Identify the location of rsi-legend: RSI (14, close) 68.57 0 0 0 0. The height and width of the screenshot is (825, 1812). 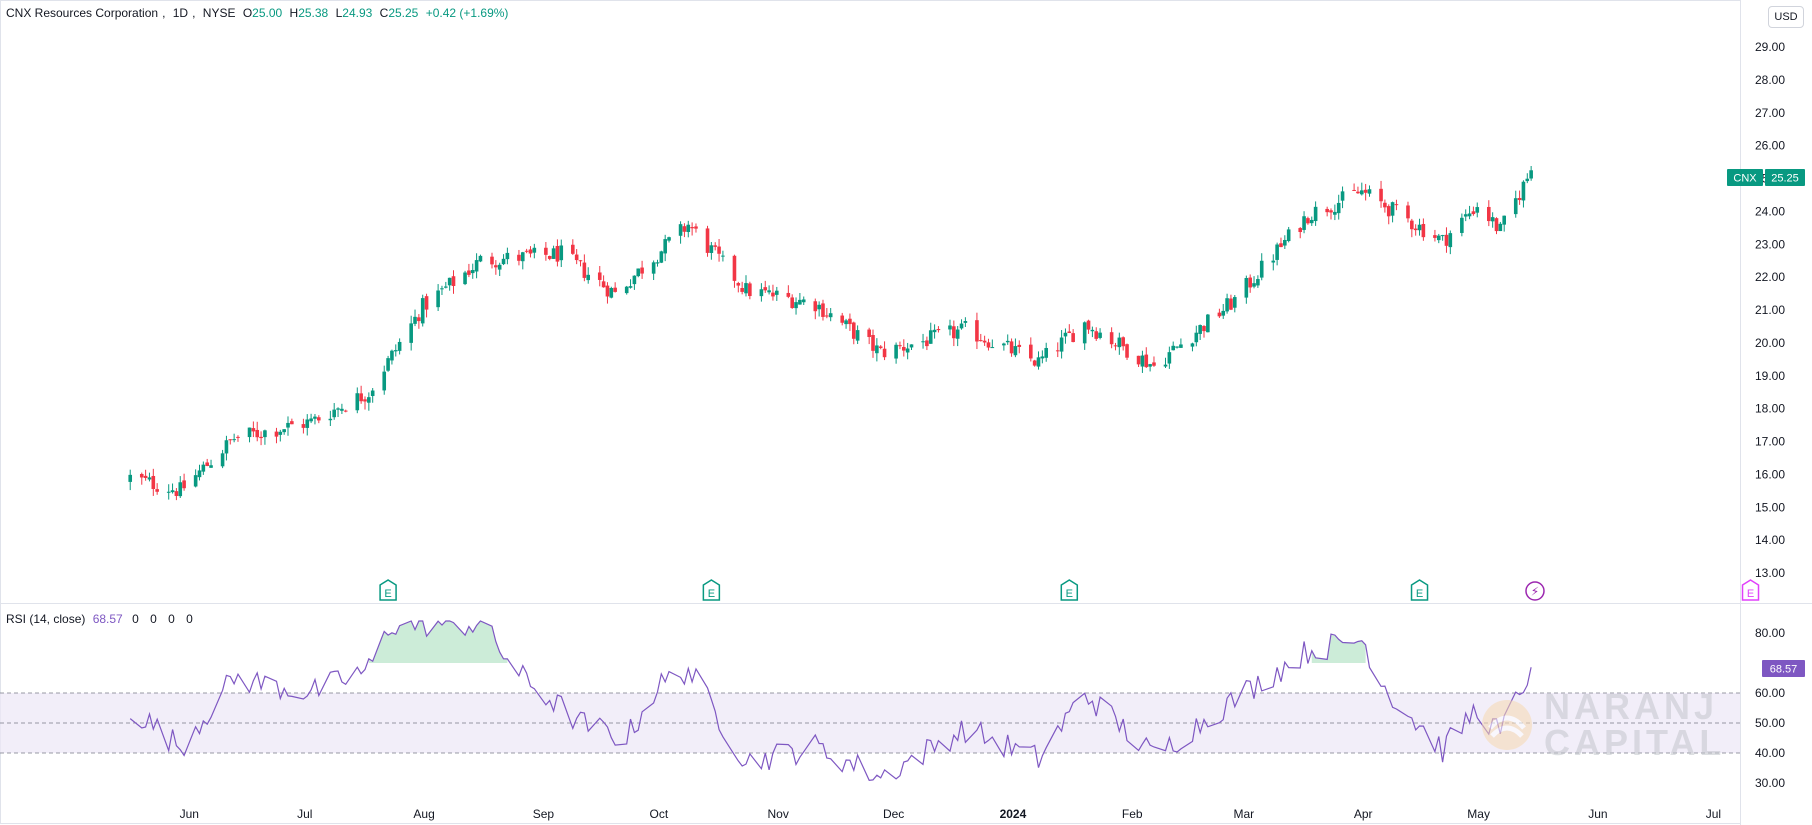
(101, 619).